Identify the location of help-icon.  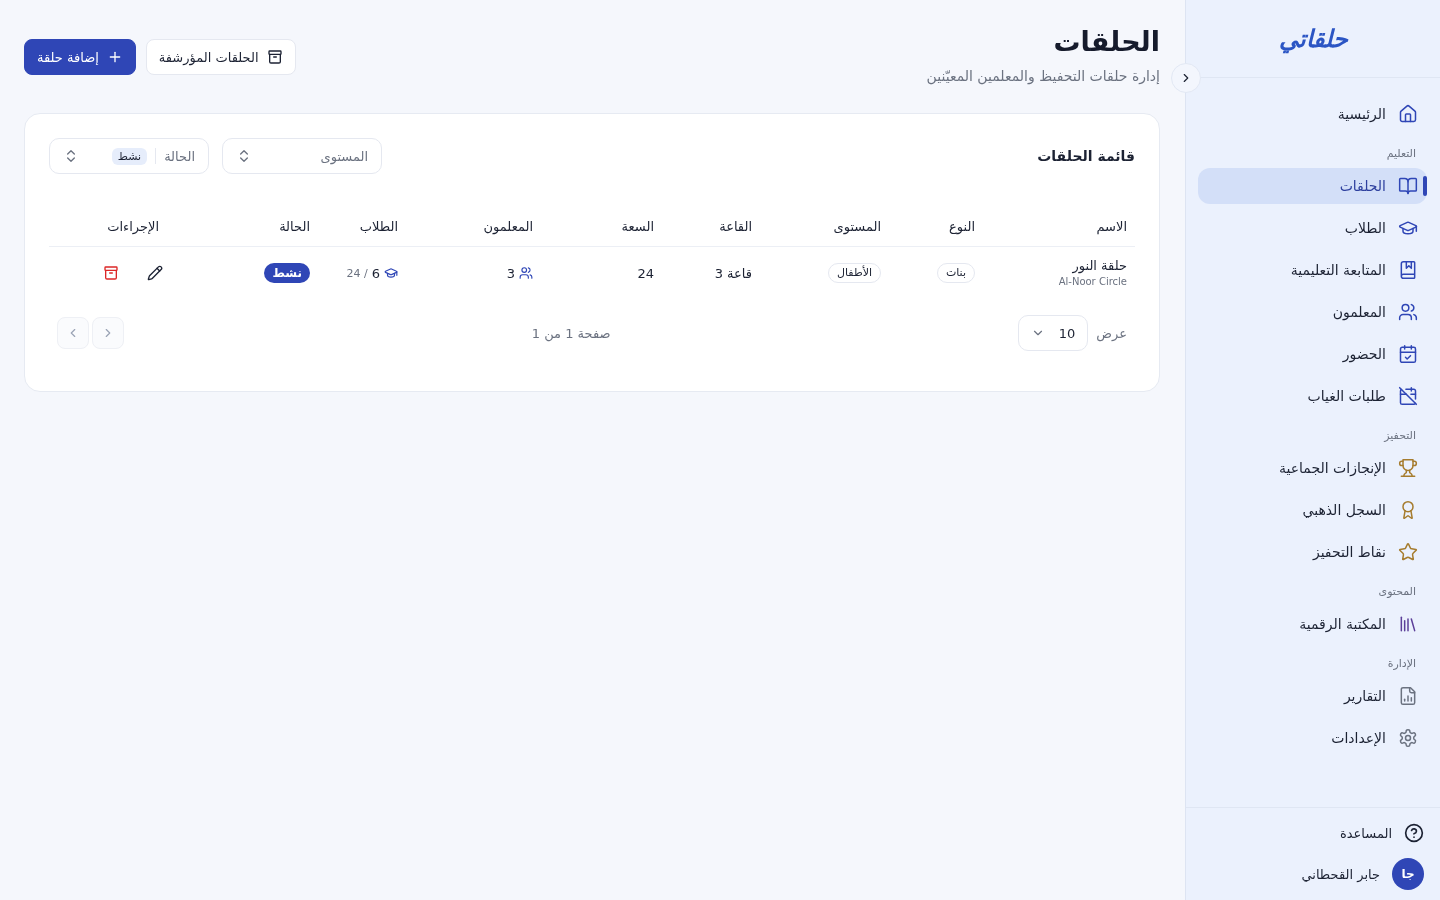
(1414, 833).